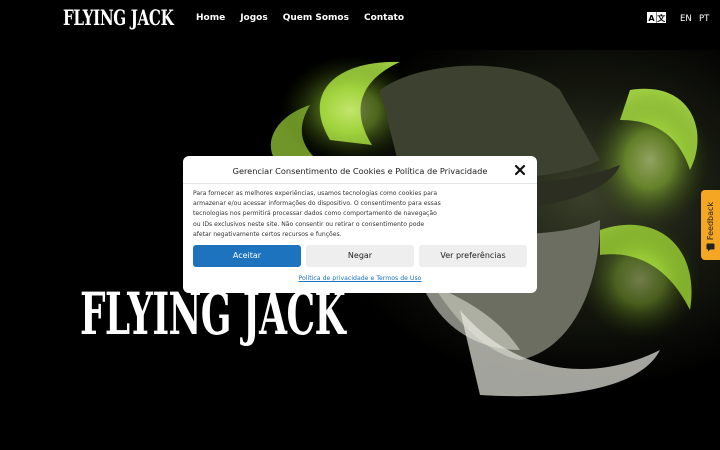  Describe the element at coordinates (473, 256) in the screenshot. I see `view-preferences-button: Ver preferências` at that location.